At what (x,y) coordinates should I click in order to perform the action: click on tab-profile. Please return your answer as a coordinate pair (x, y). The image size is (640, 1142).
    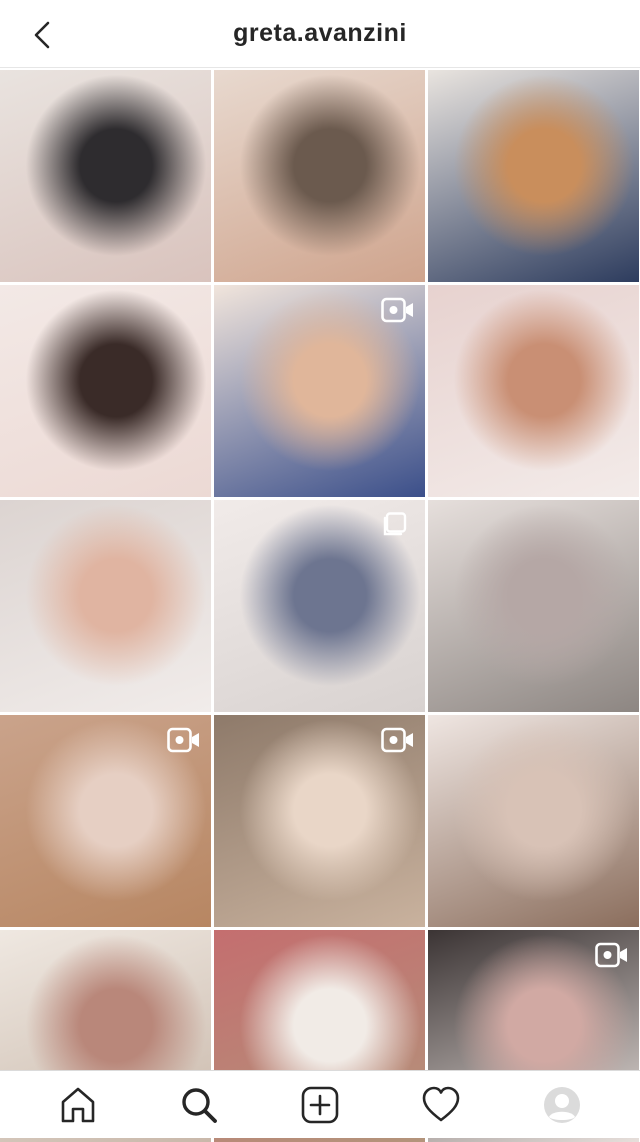
    Looking at the image, I should click on (562, 1105).